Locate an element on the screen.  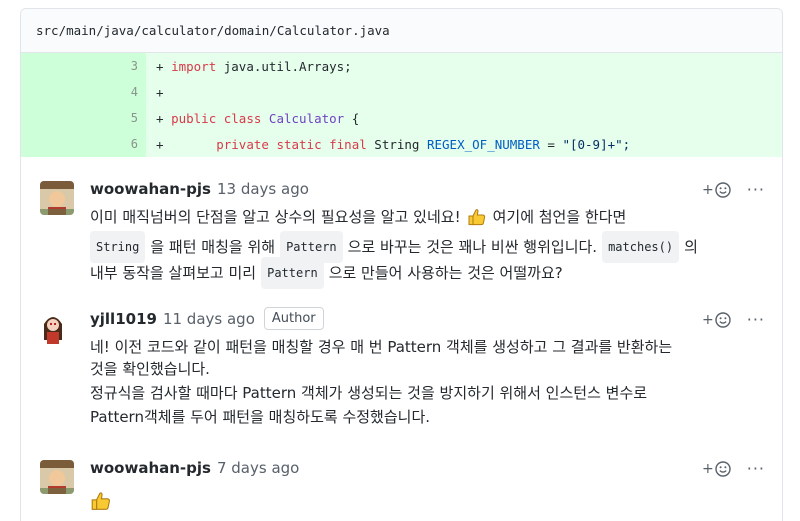
comment-time: 13 days ago is located at coordinates (263, 189).